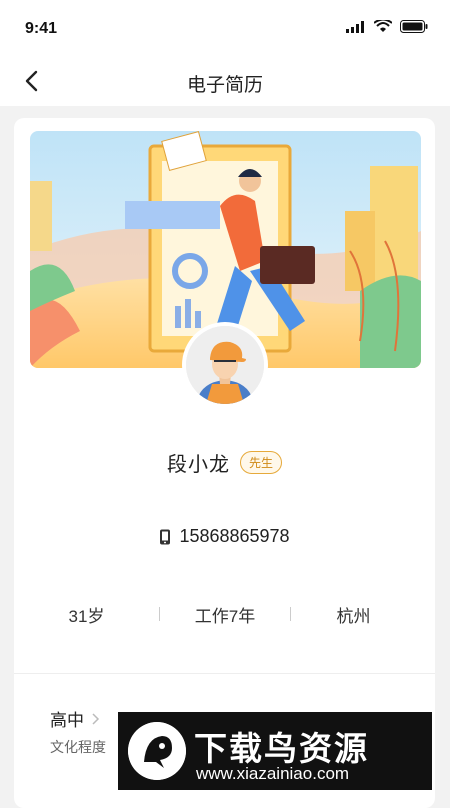 This screenshot has height=808, width=450. Describe the element at coordinates (353, 616) in the screenshot. I see `city-value: 杭州` at that location.